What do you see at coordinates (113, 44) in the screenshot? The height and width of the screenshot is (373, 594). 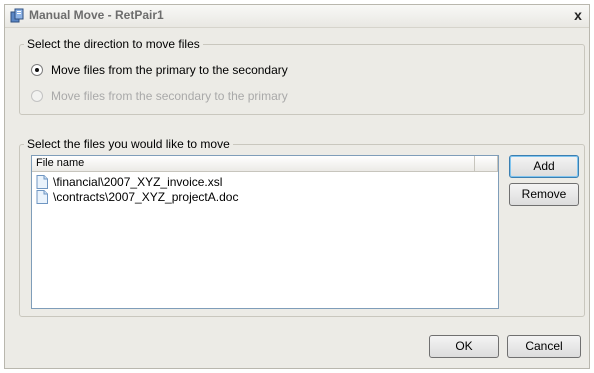 I see `direction-group-legend: Select the direction to move files` at bounding box center [113, 44].